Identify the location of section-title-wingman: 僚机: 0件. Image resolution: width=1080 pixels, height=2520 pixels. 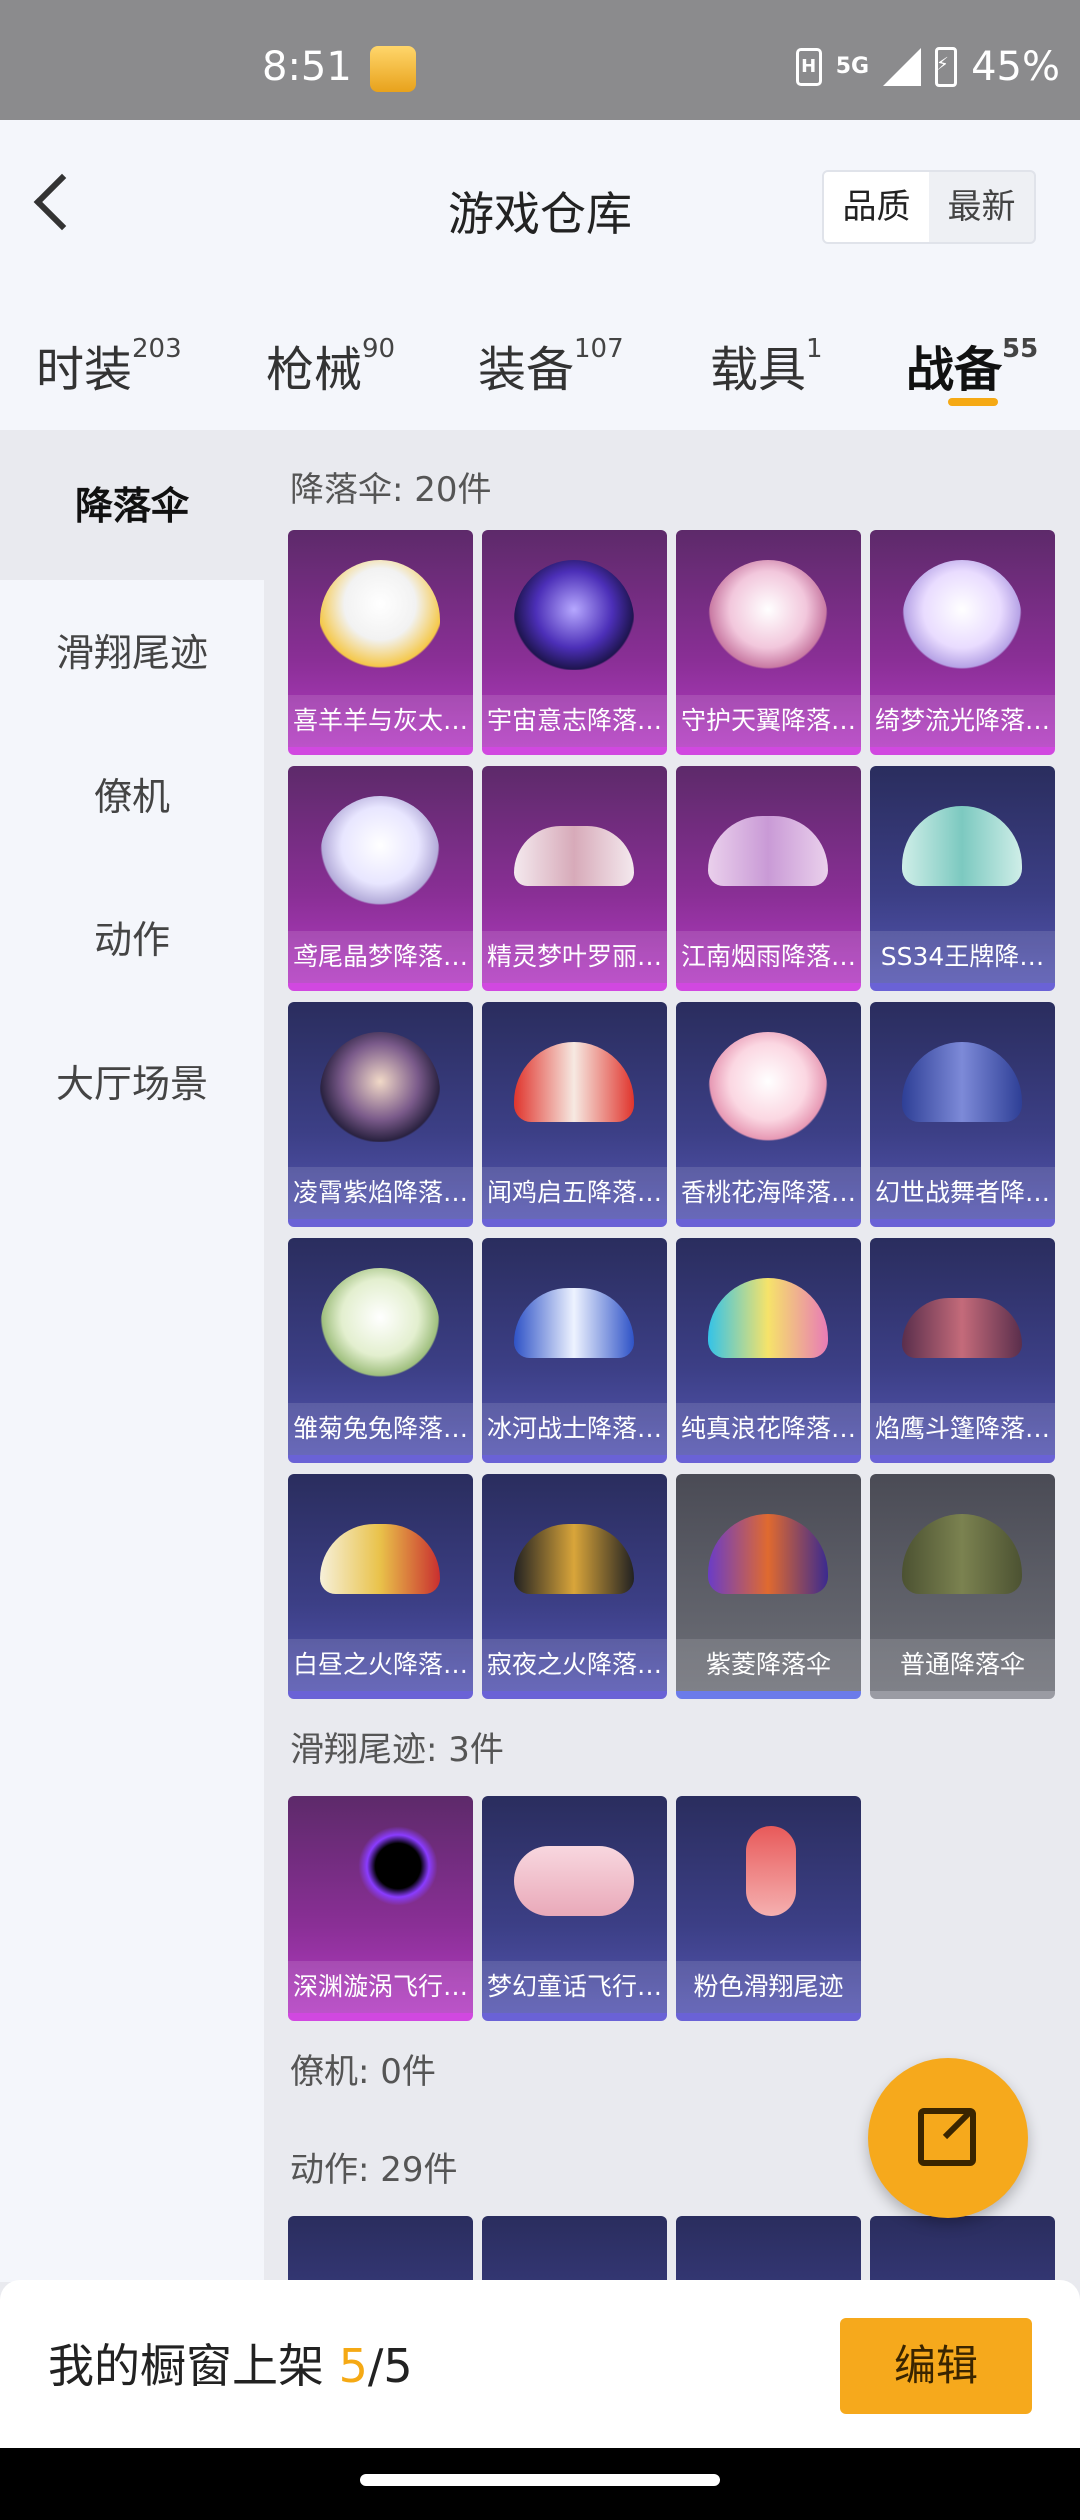
(363, 2072).